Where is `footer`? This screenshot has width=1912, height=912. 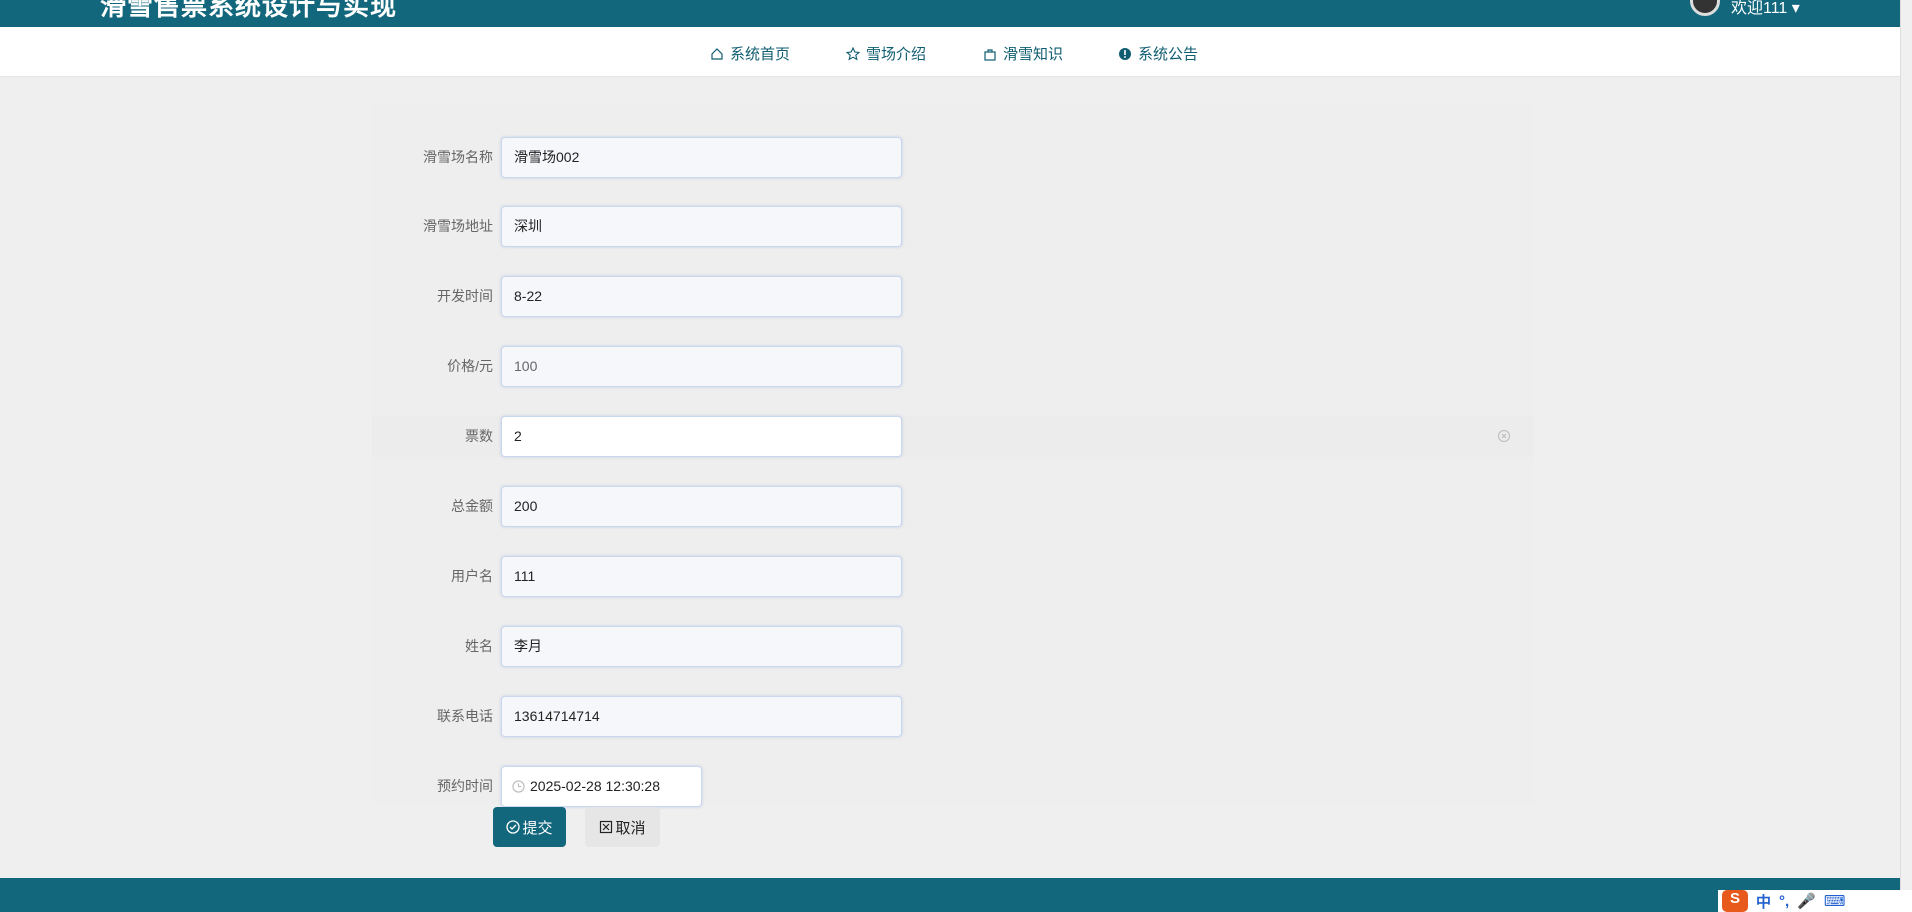 footer is located at coordinates (950, 895).